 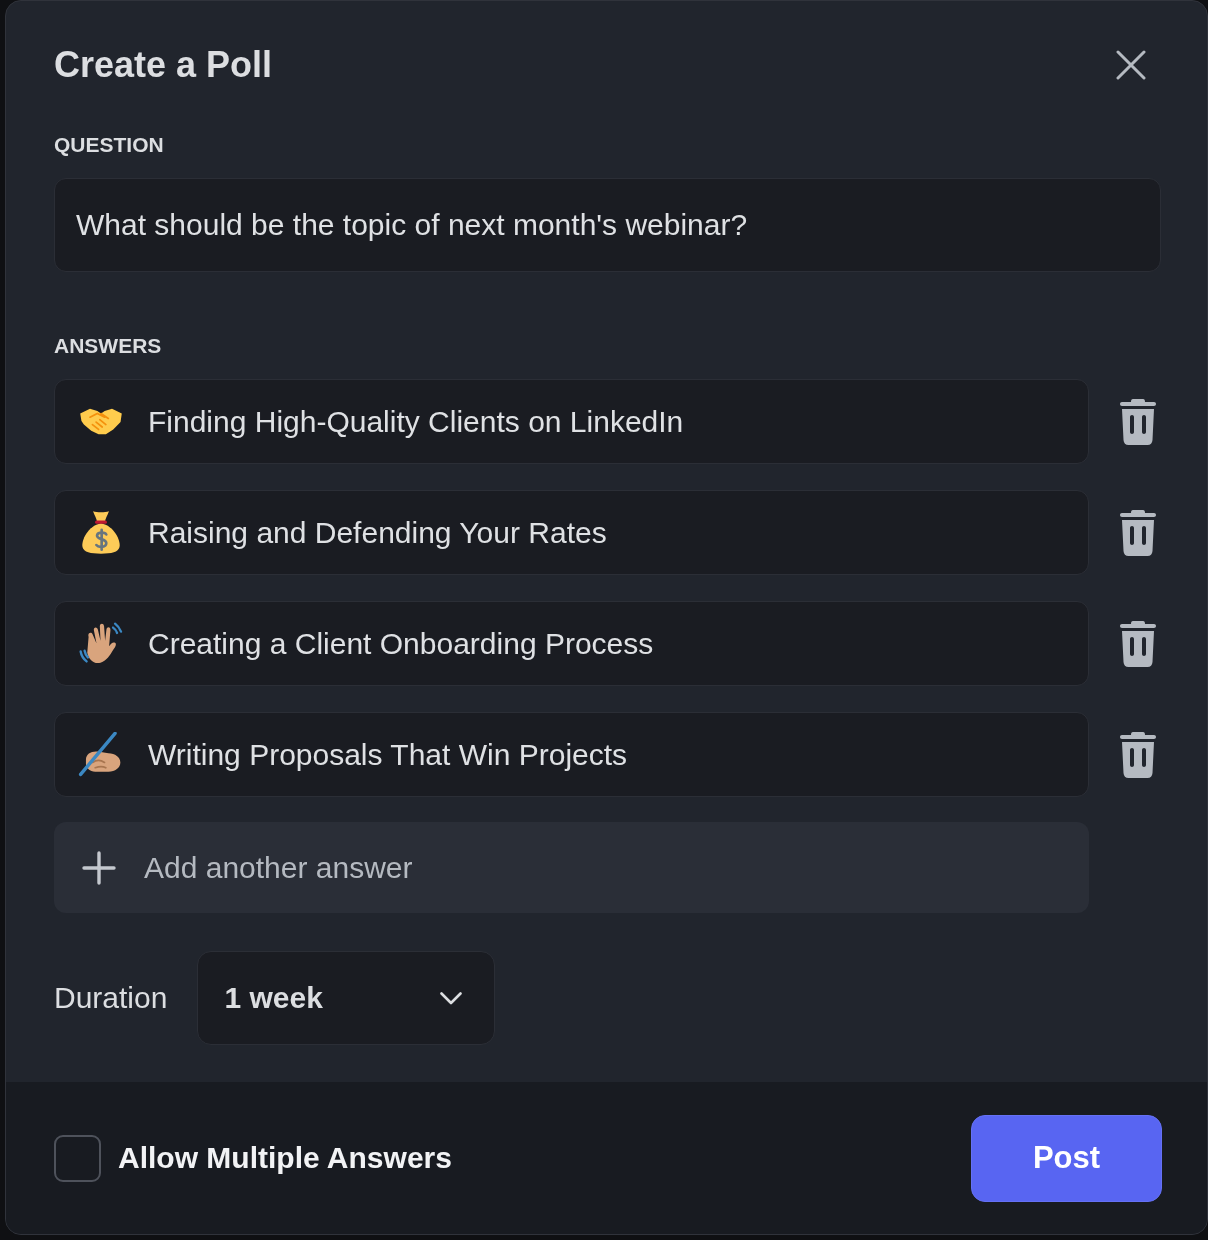 I want to click on duration-label: Duration, so click(x=111, y=998).